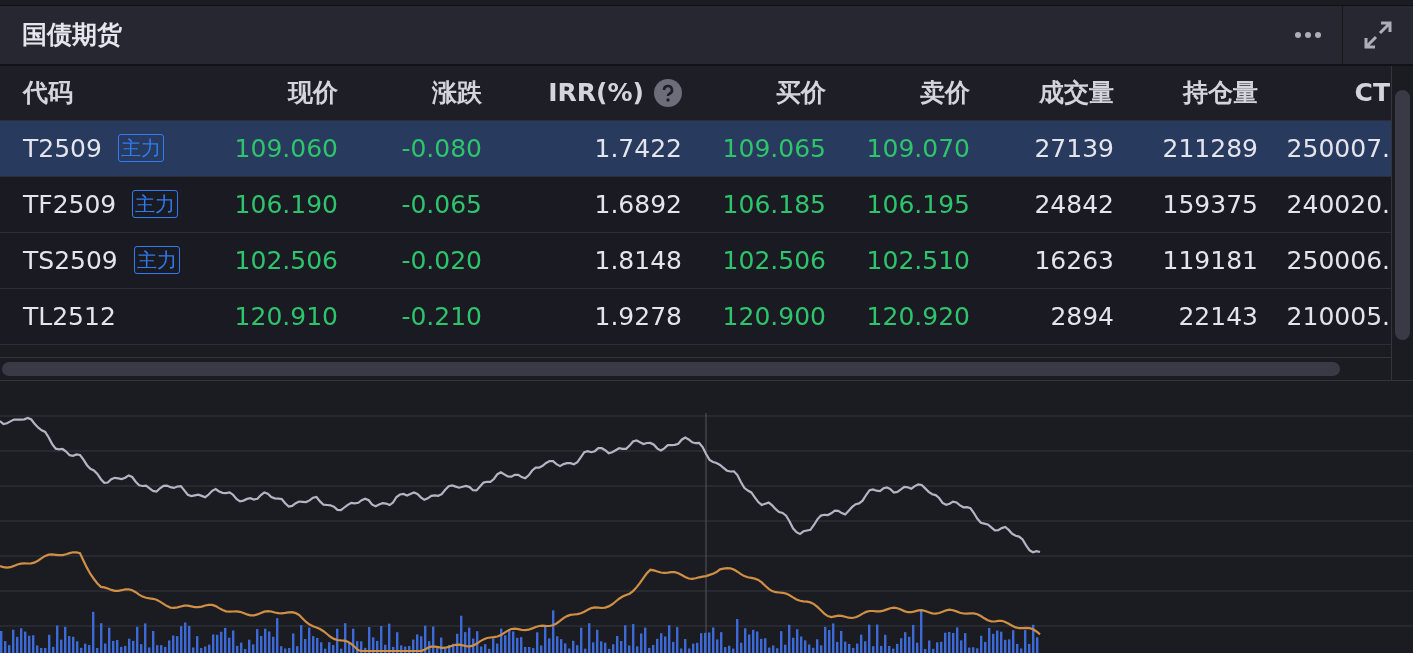 This screenshot has width=1413, height=653. I want to click on column-header: 持仓量, so click(1220, 93).